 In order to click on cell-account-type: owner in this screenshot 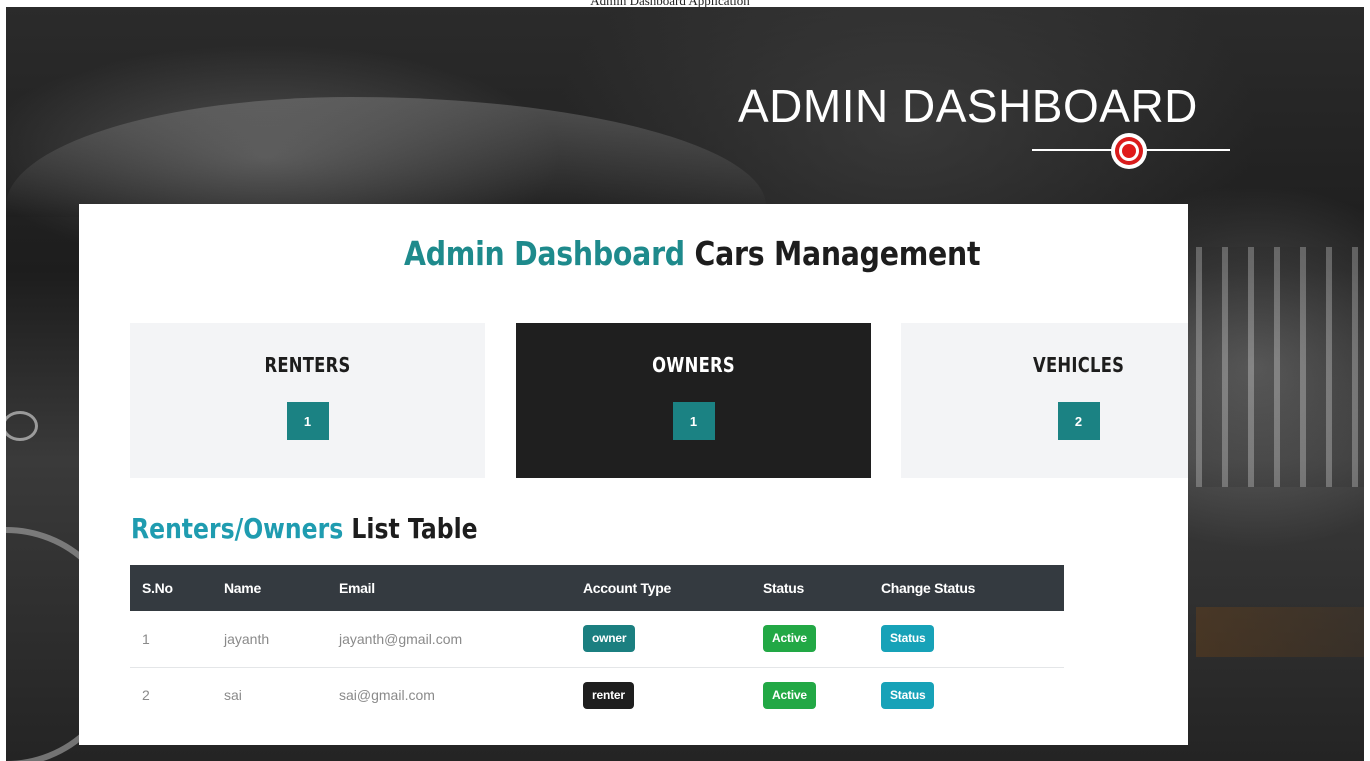, I will do `click(661, 639)`.